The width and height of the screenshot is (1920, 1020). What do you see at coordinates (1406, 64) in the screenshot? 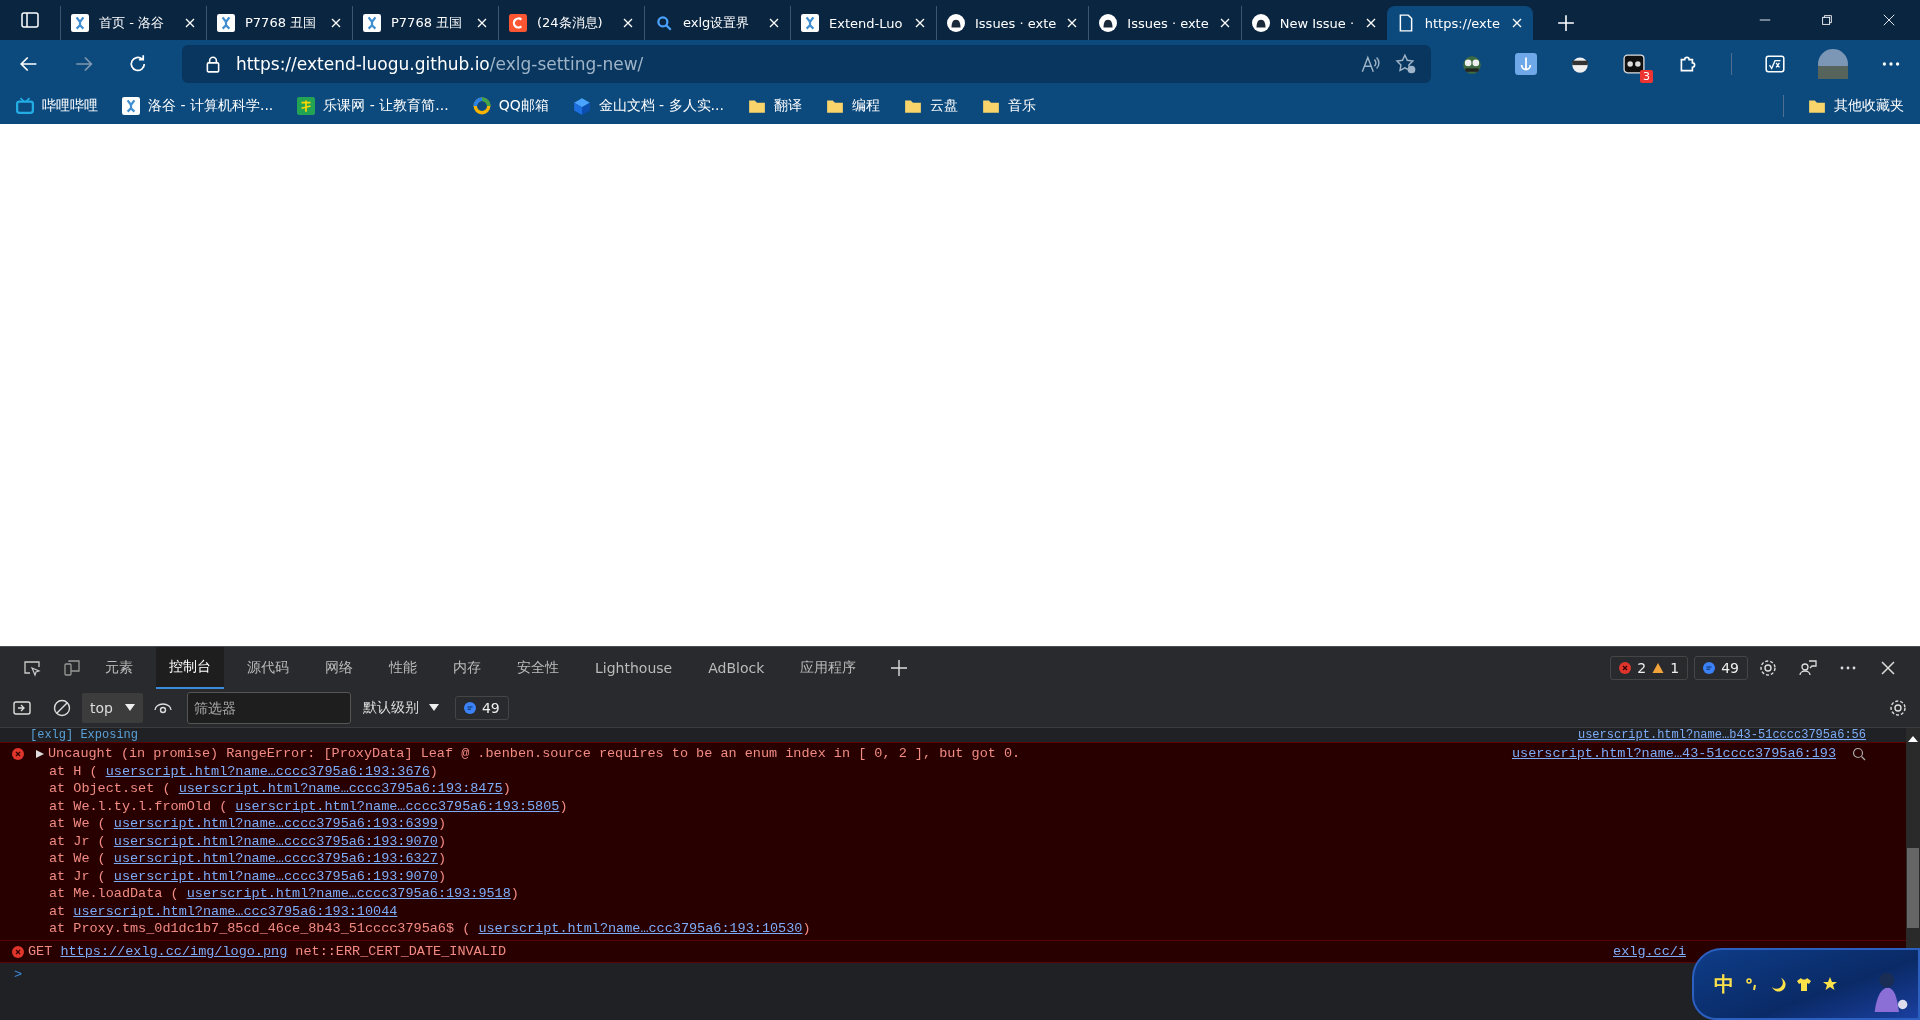
I see `favorite-add-icon` at bounding box center [1406, 64].